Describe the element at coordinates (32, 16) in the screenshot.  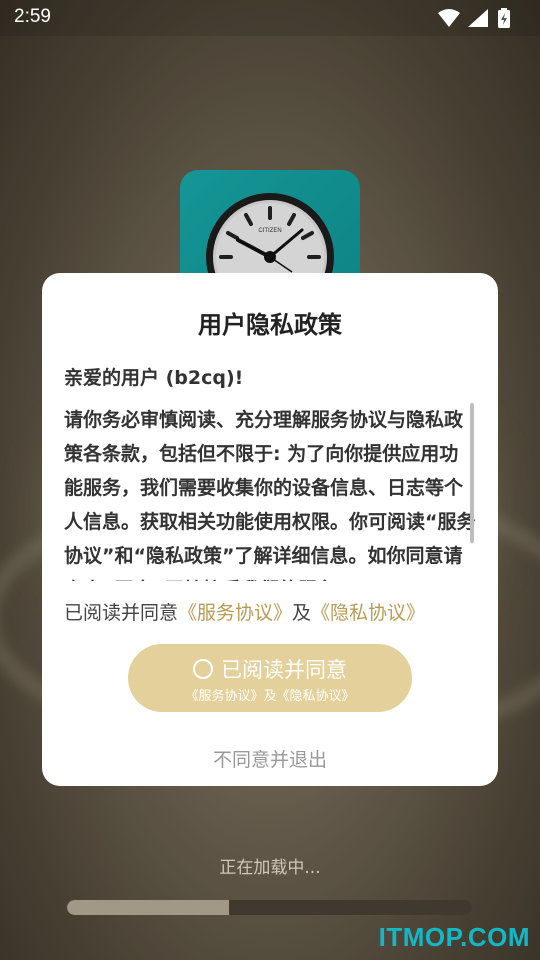
I see `status-time: 2:59` at that location.